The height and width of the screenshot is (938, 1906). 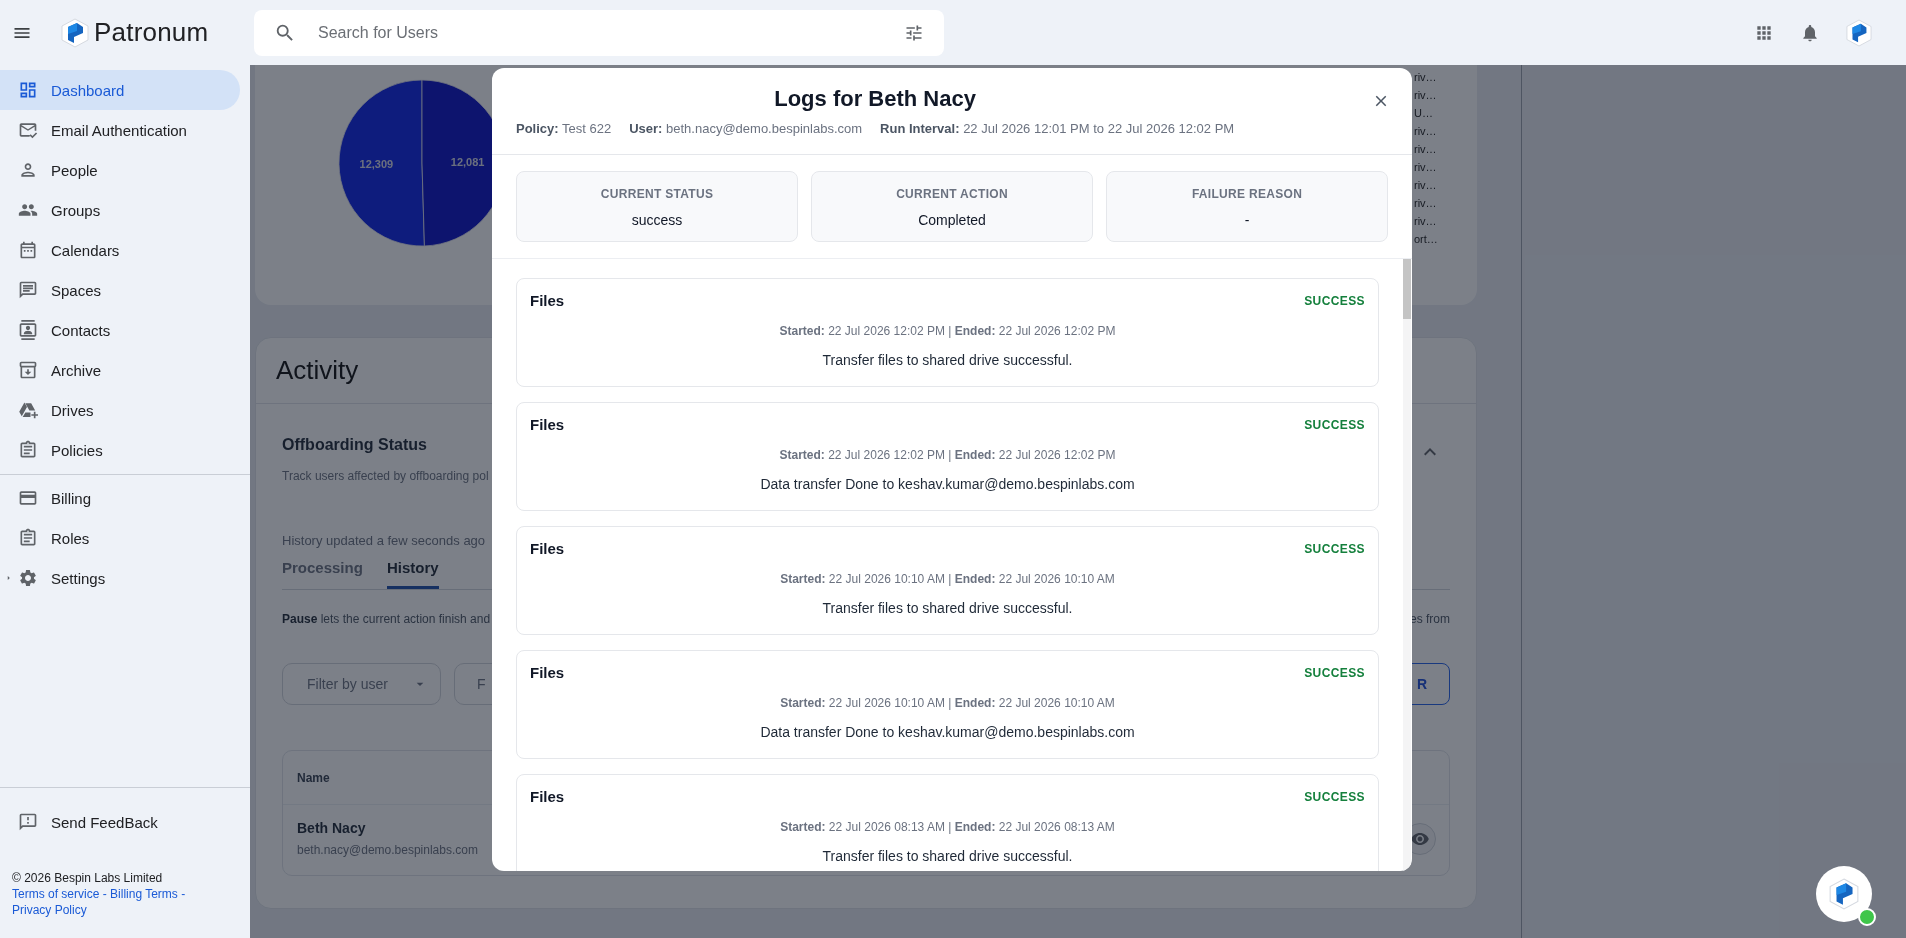 What do you see at coordinates (746, 129) in the screenshot?
I see `meta-text: User: beth.nacy@demo.bespinlabs.com` at bounding box center [746, 129].